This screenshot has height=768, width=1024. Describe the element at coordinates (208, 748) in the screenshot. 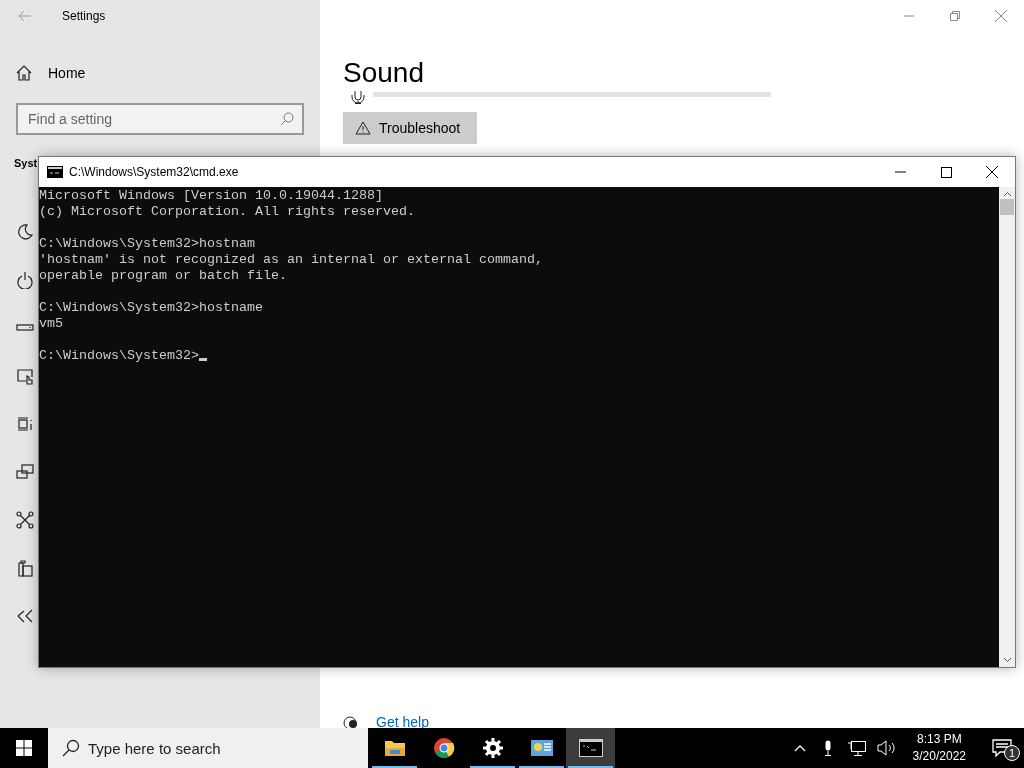

I see `taskbar-search-field: Type here to search` at that location.